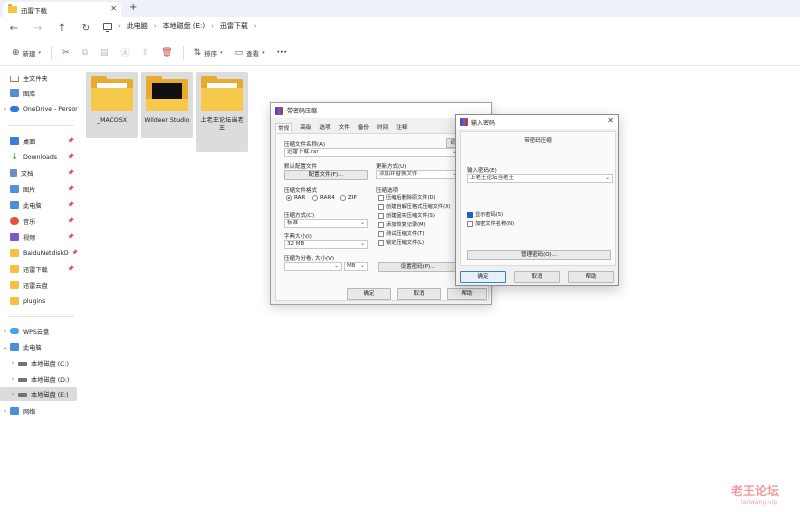 The image size is (800, 512). Describe the element at coordinates (66, 53) in the screenshot. I see `cut-button: ✂` at that location.